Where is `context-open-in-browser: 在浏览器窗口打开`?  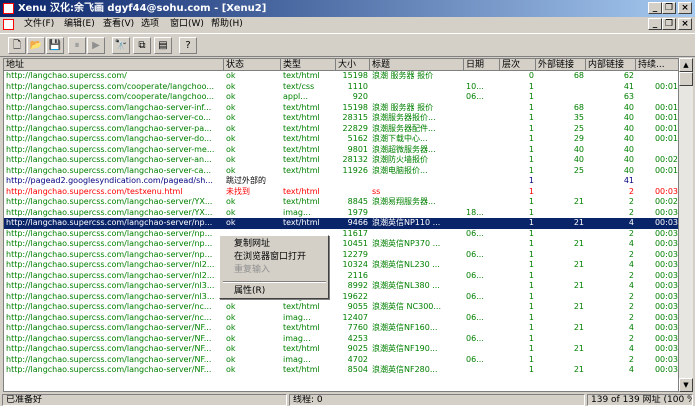
context-open-in-browser: 在浏览器窗口打开 is located at coordinates (270, 257).